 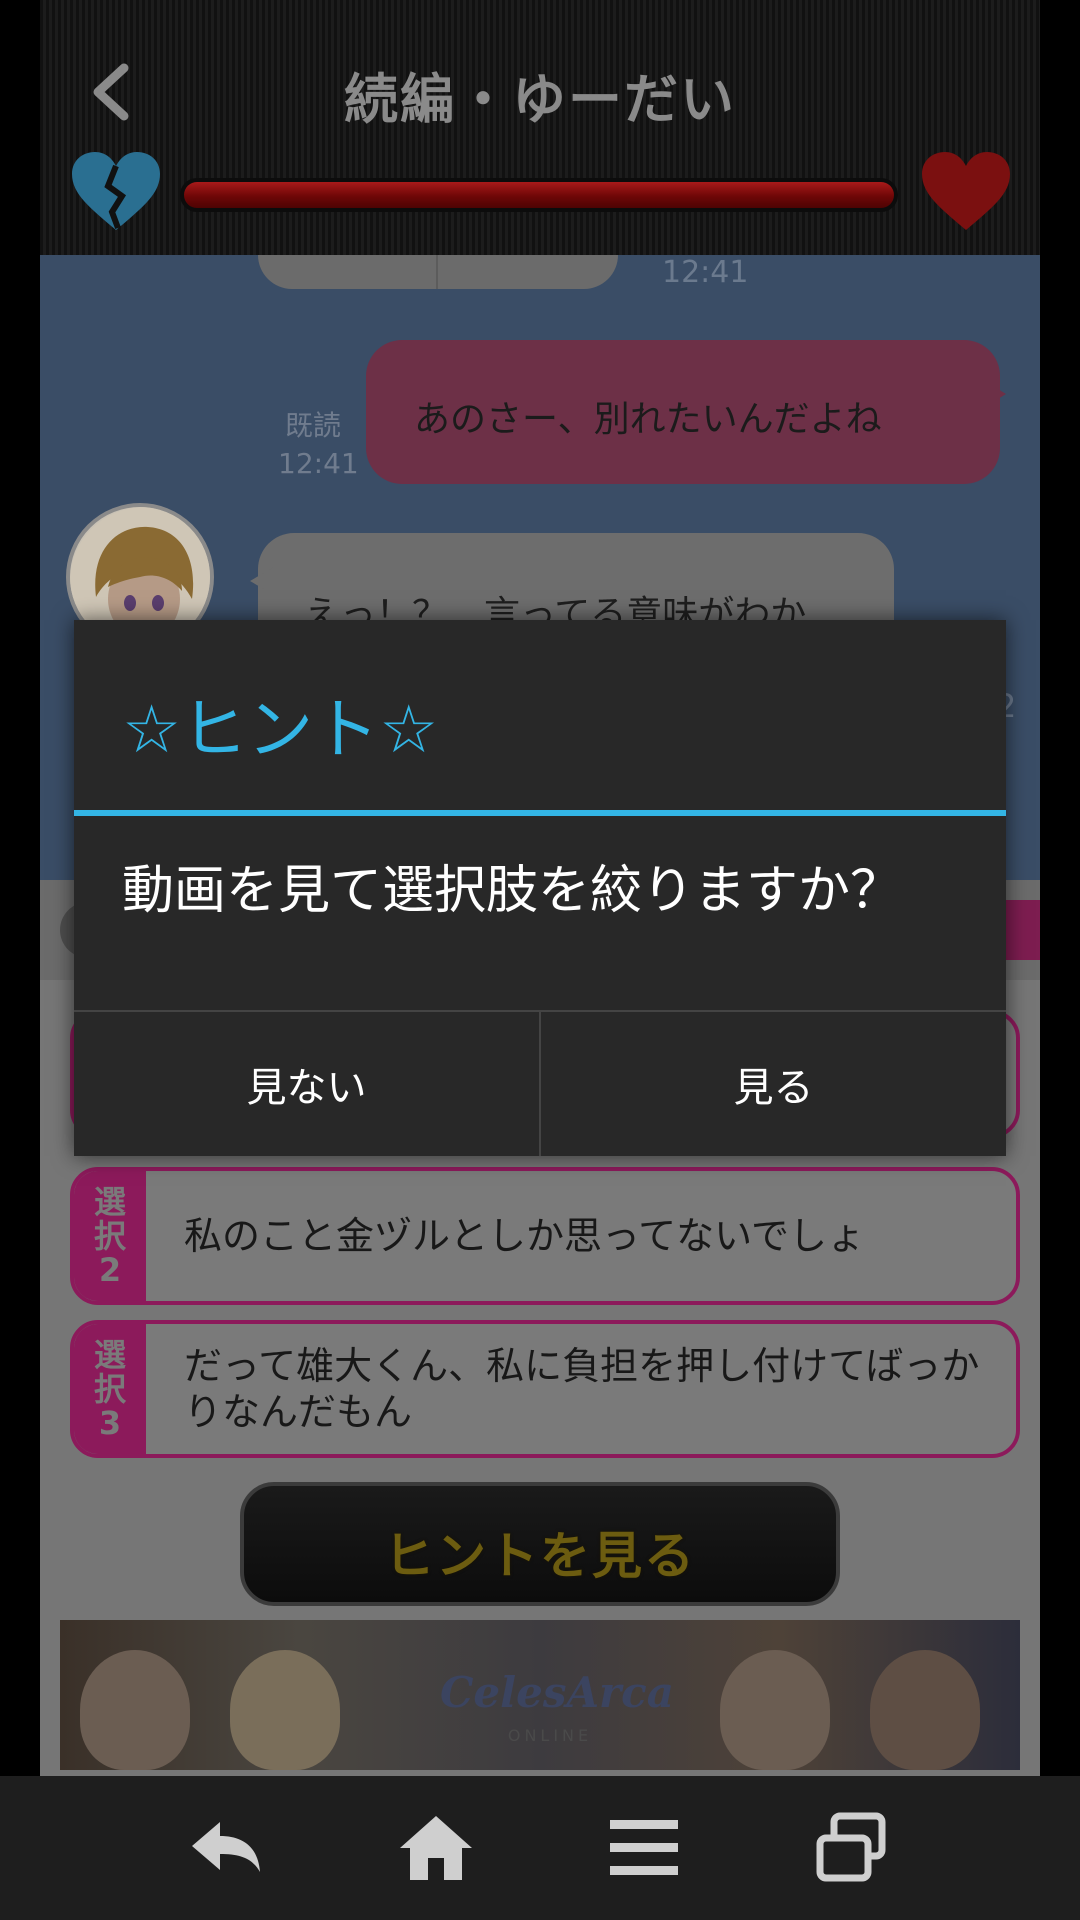 What do you see at coordinates (582, 1389) in the screenshot?
I see `choice-text: だって雄大くん、私に負担を押し付けてばっかりなんだもん` at bounding box center [582, 1389].